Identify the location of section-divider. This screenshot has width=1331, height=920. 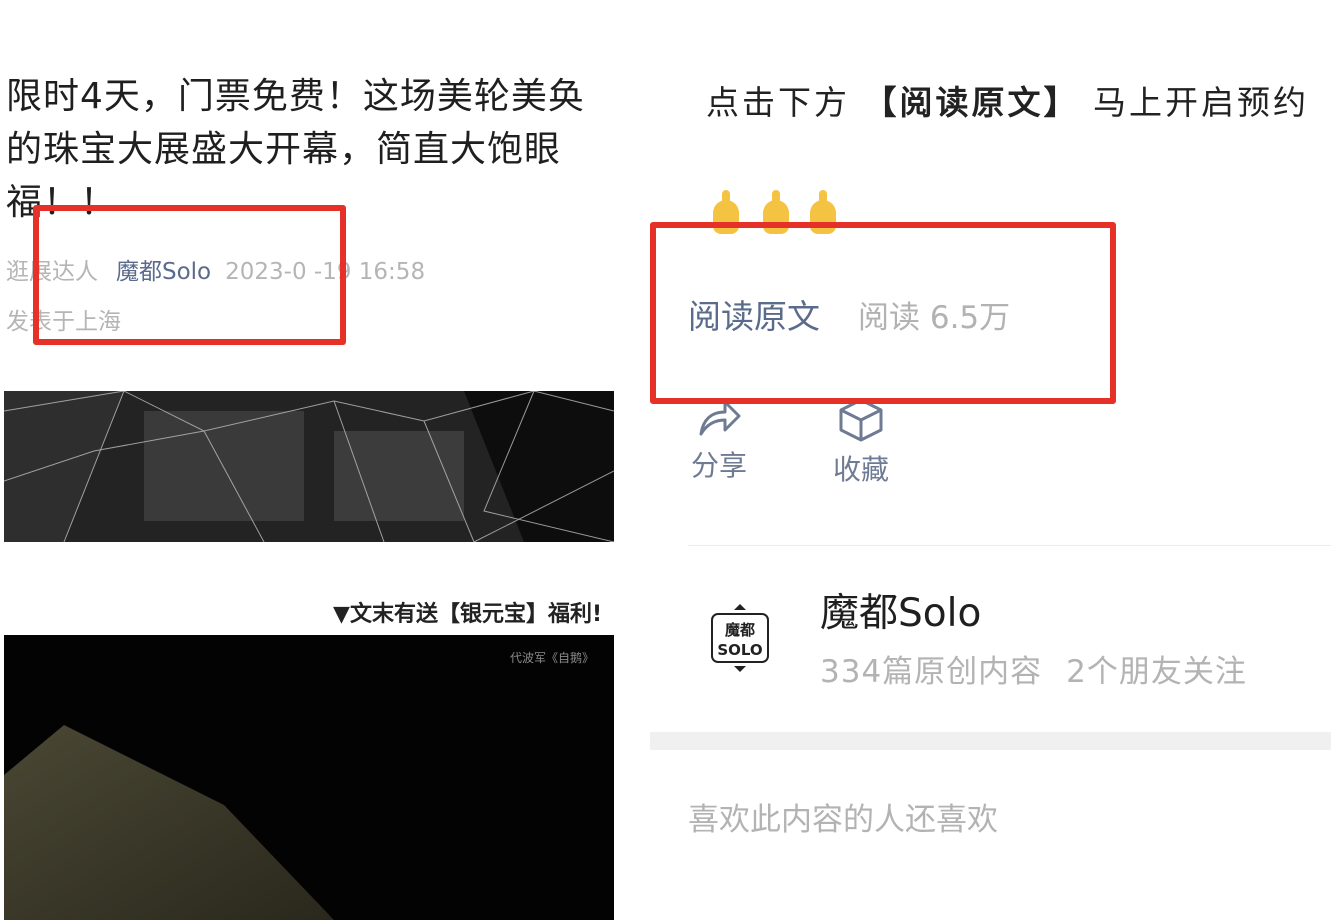
(990, 741).